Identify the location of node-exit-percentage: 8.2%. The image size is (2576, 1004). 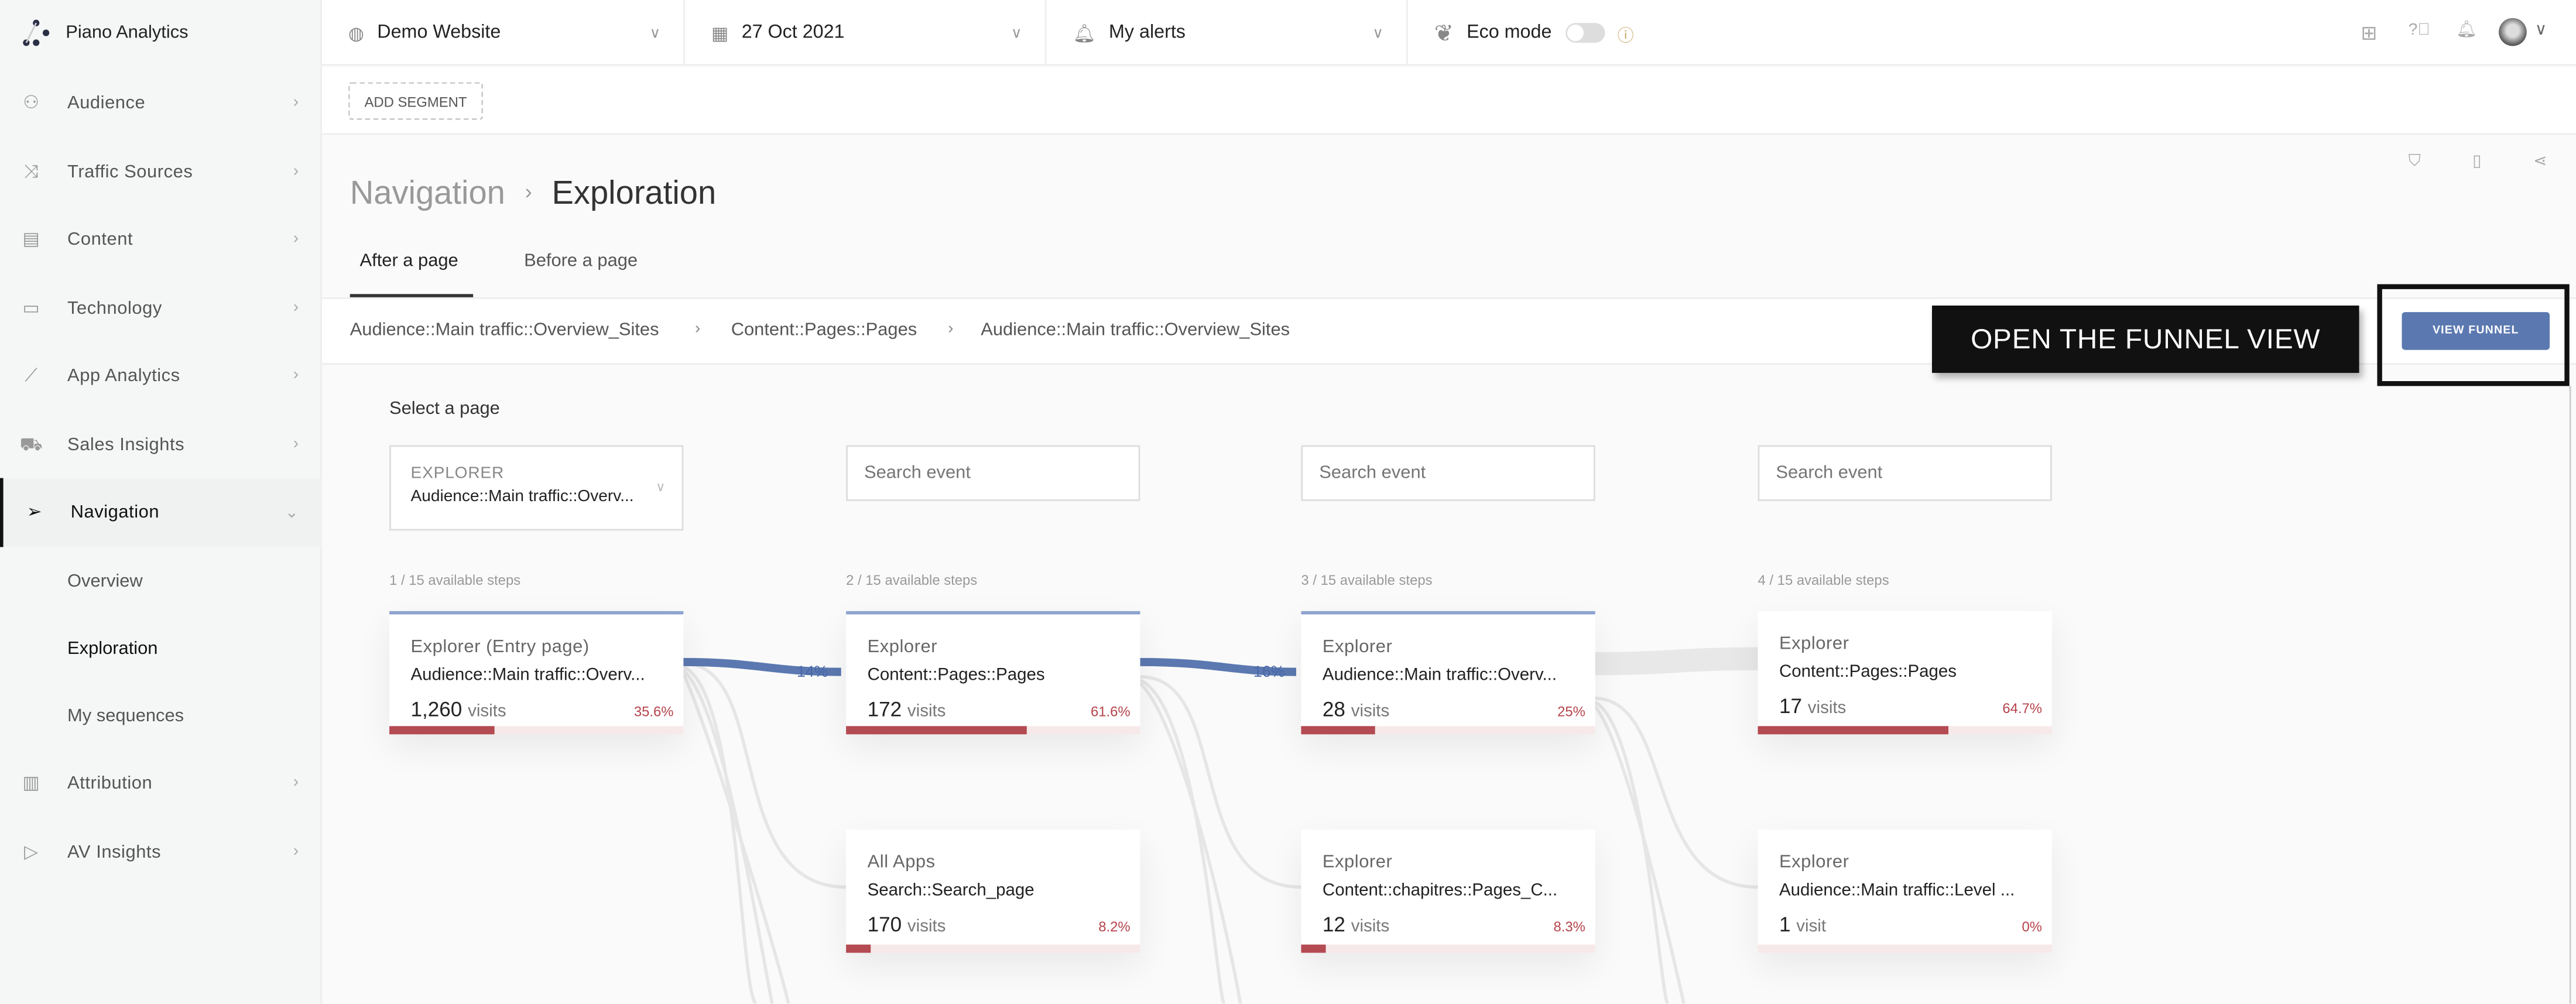
(1114, 927).